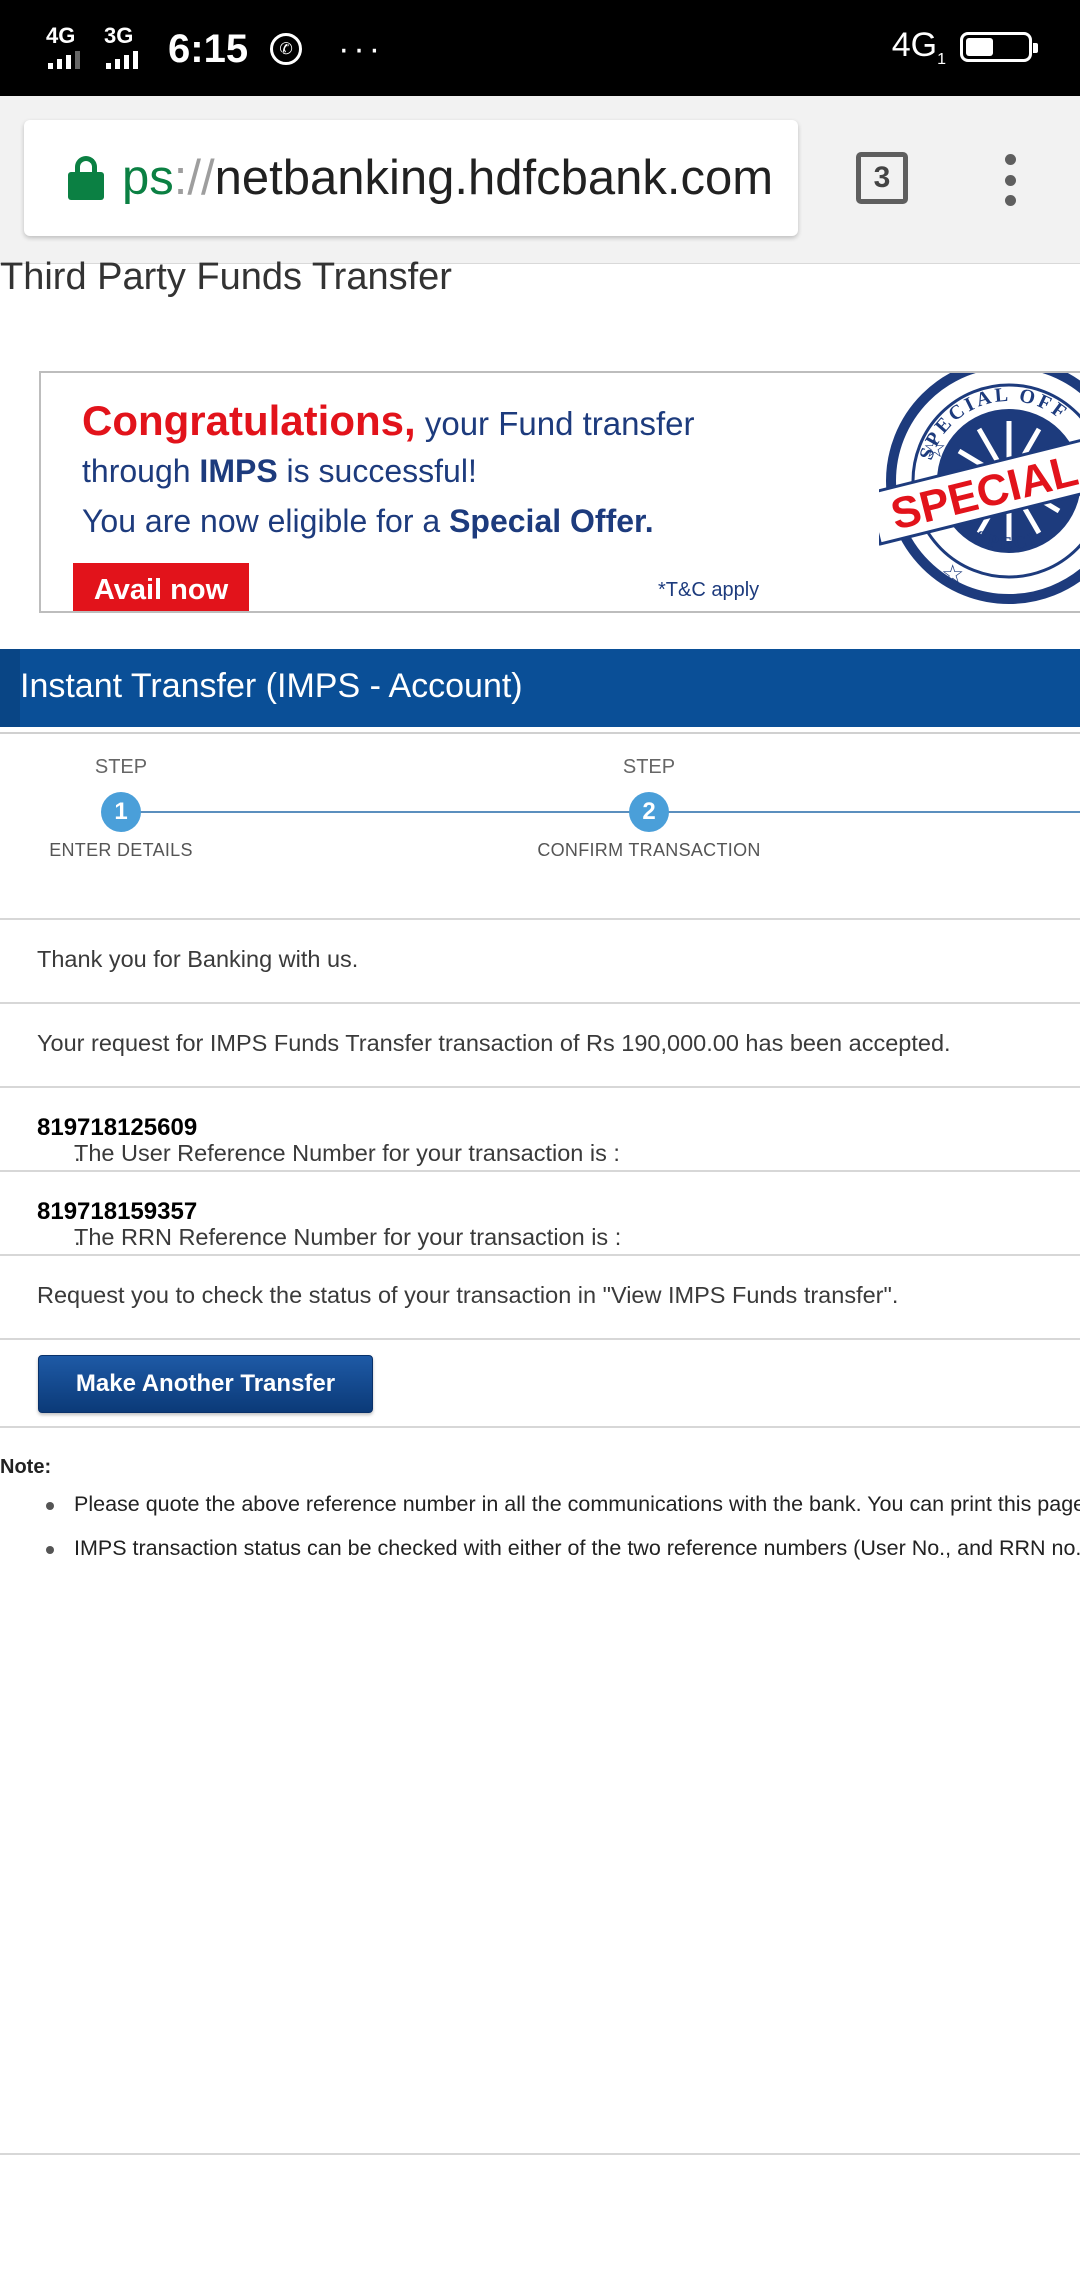 This screenshot has width=1080, height=2280. What do you see at coordinates (1010, 180) in the screenshot?
I see `browser-menu-icon` at bounding box center [1010, 180].